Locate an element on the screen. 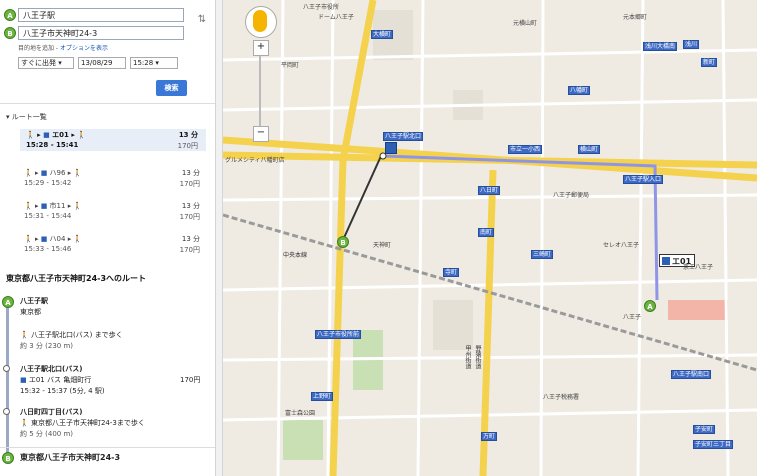 This screenshot has width=757, height=476. route-option-4: 🚶 ▸ ■ ハ04 ▸ 🚶 15:33 - 15:46 13 分 170円 is located at coordinates (113, 244).